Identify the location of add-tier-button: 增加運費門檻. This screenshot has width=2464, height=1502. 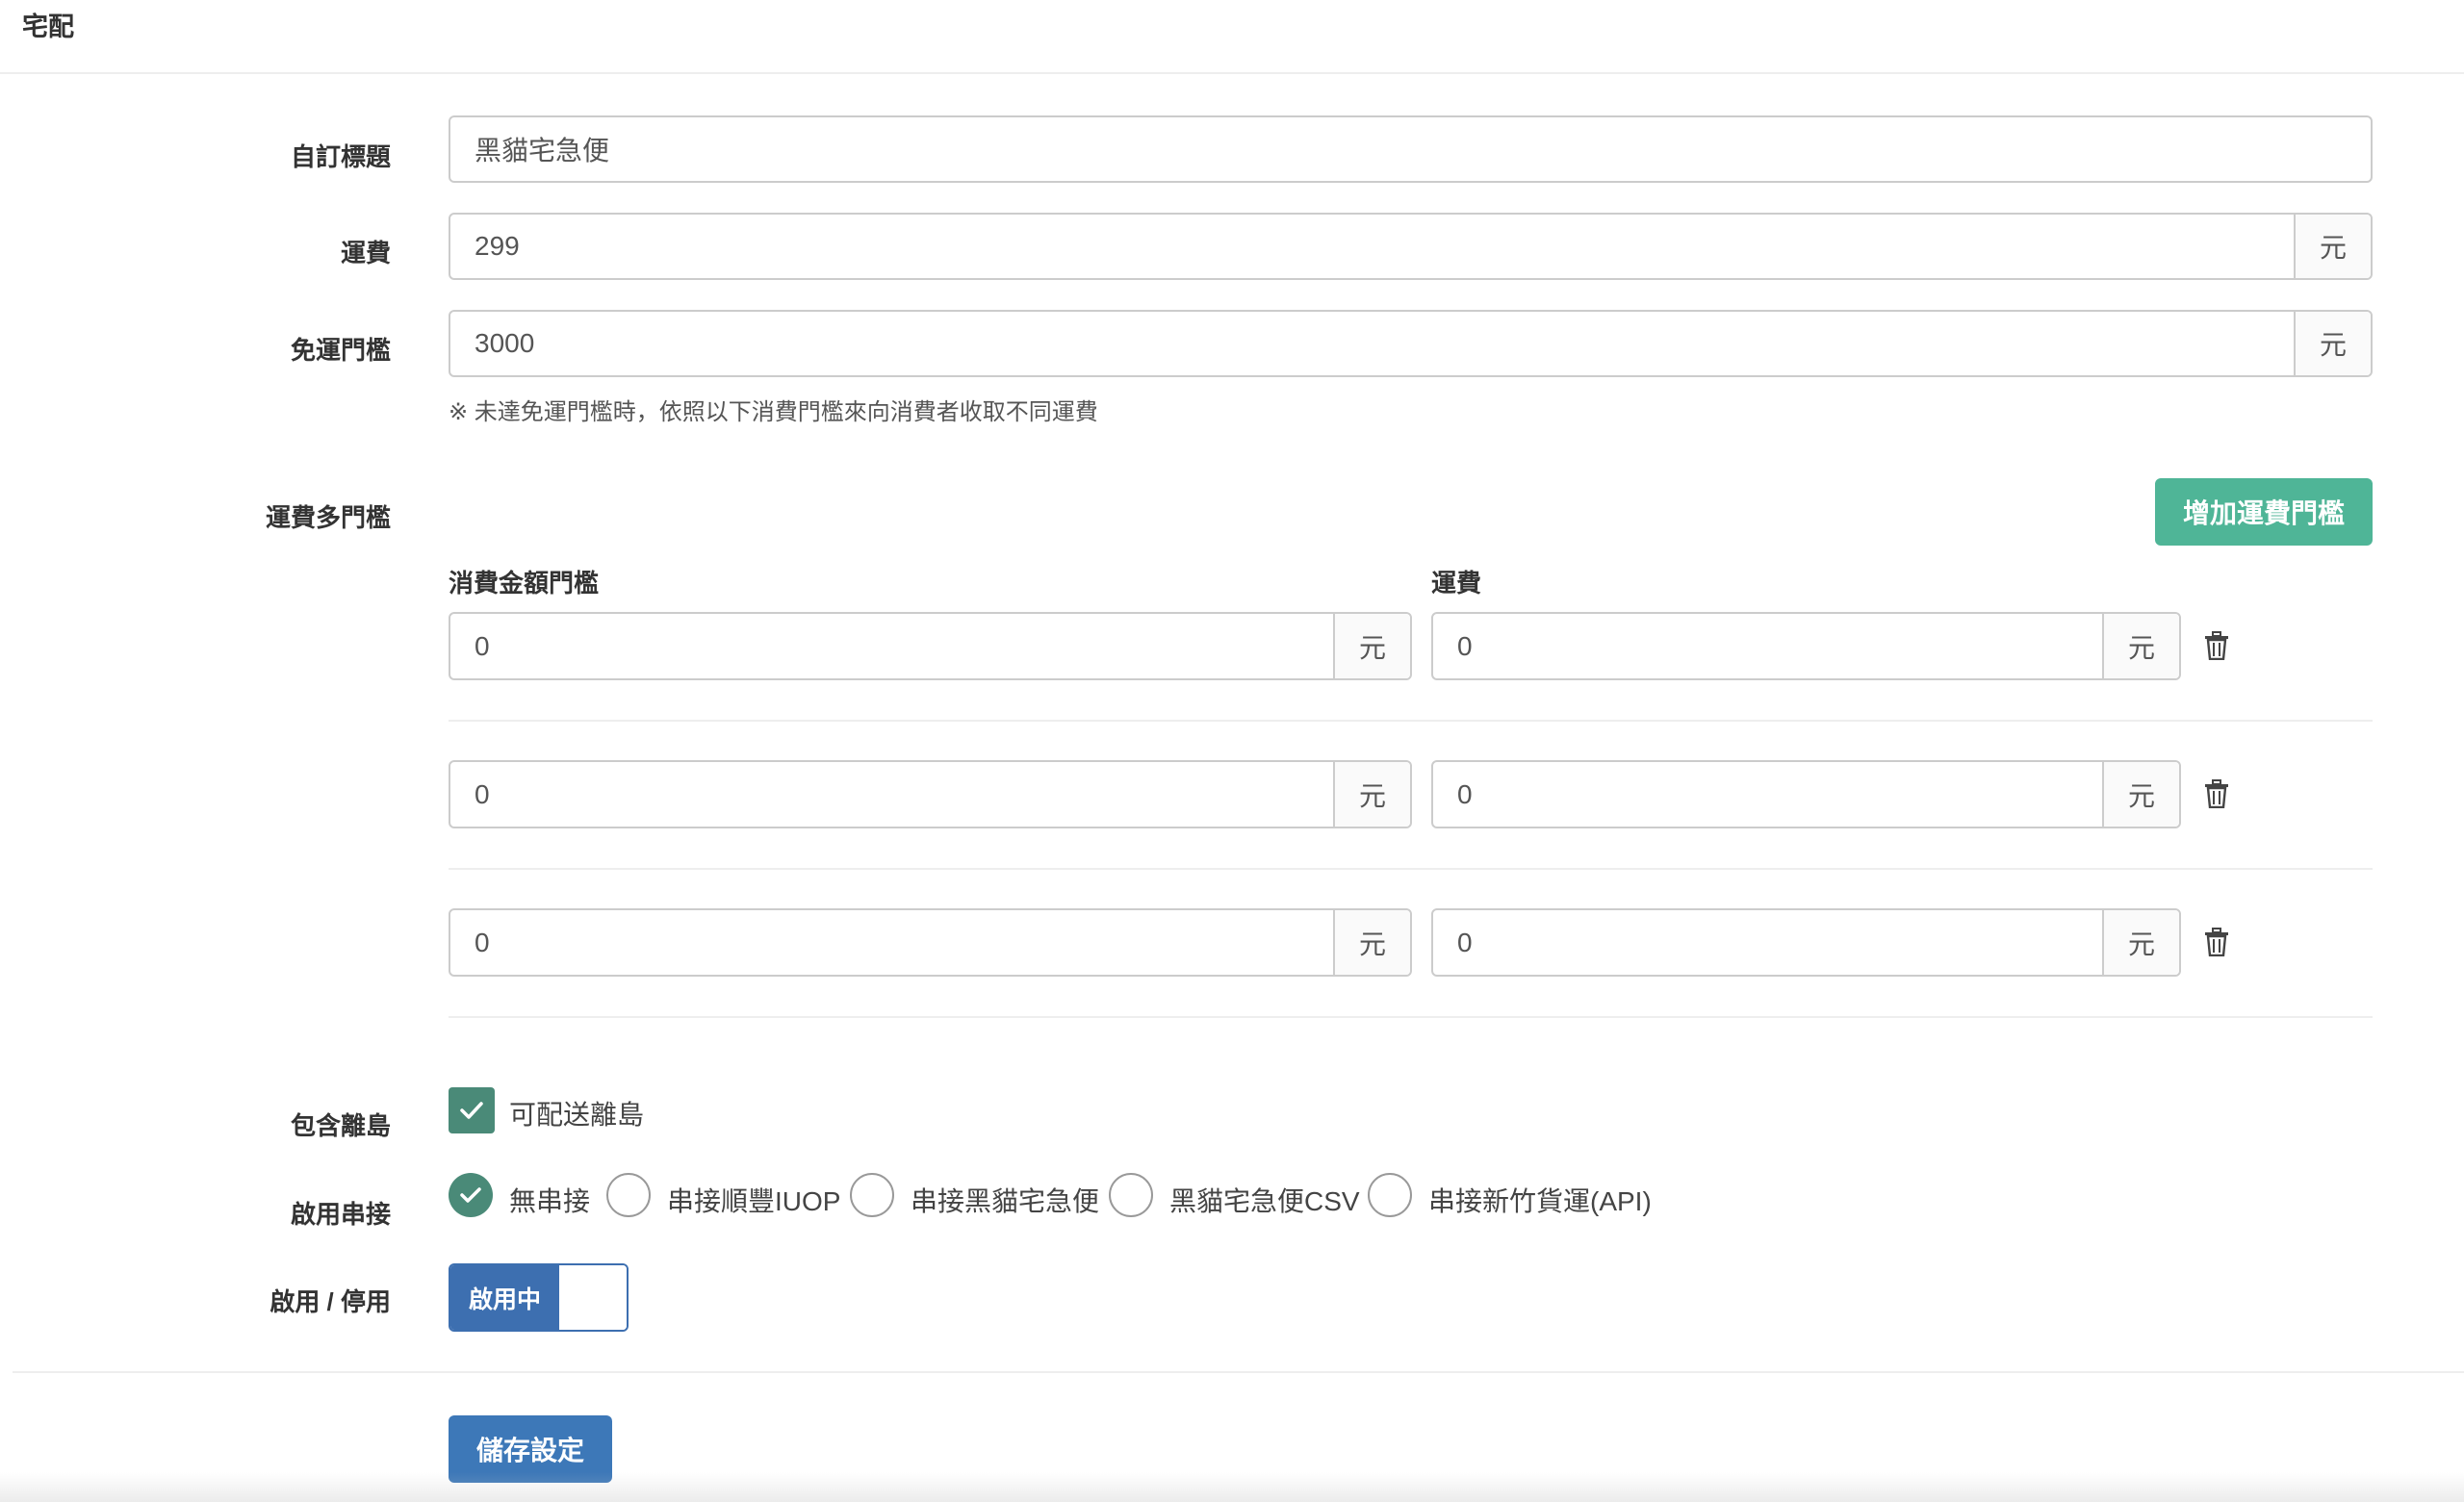
(2264, 512).